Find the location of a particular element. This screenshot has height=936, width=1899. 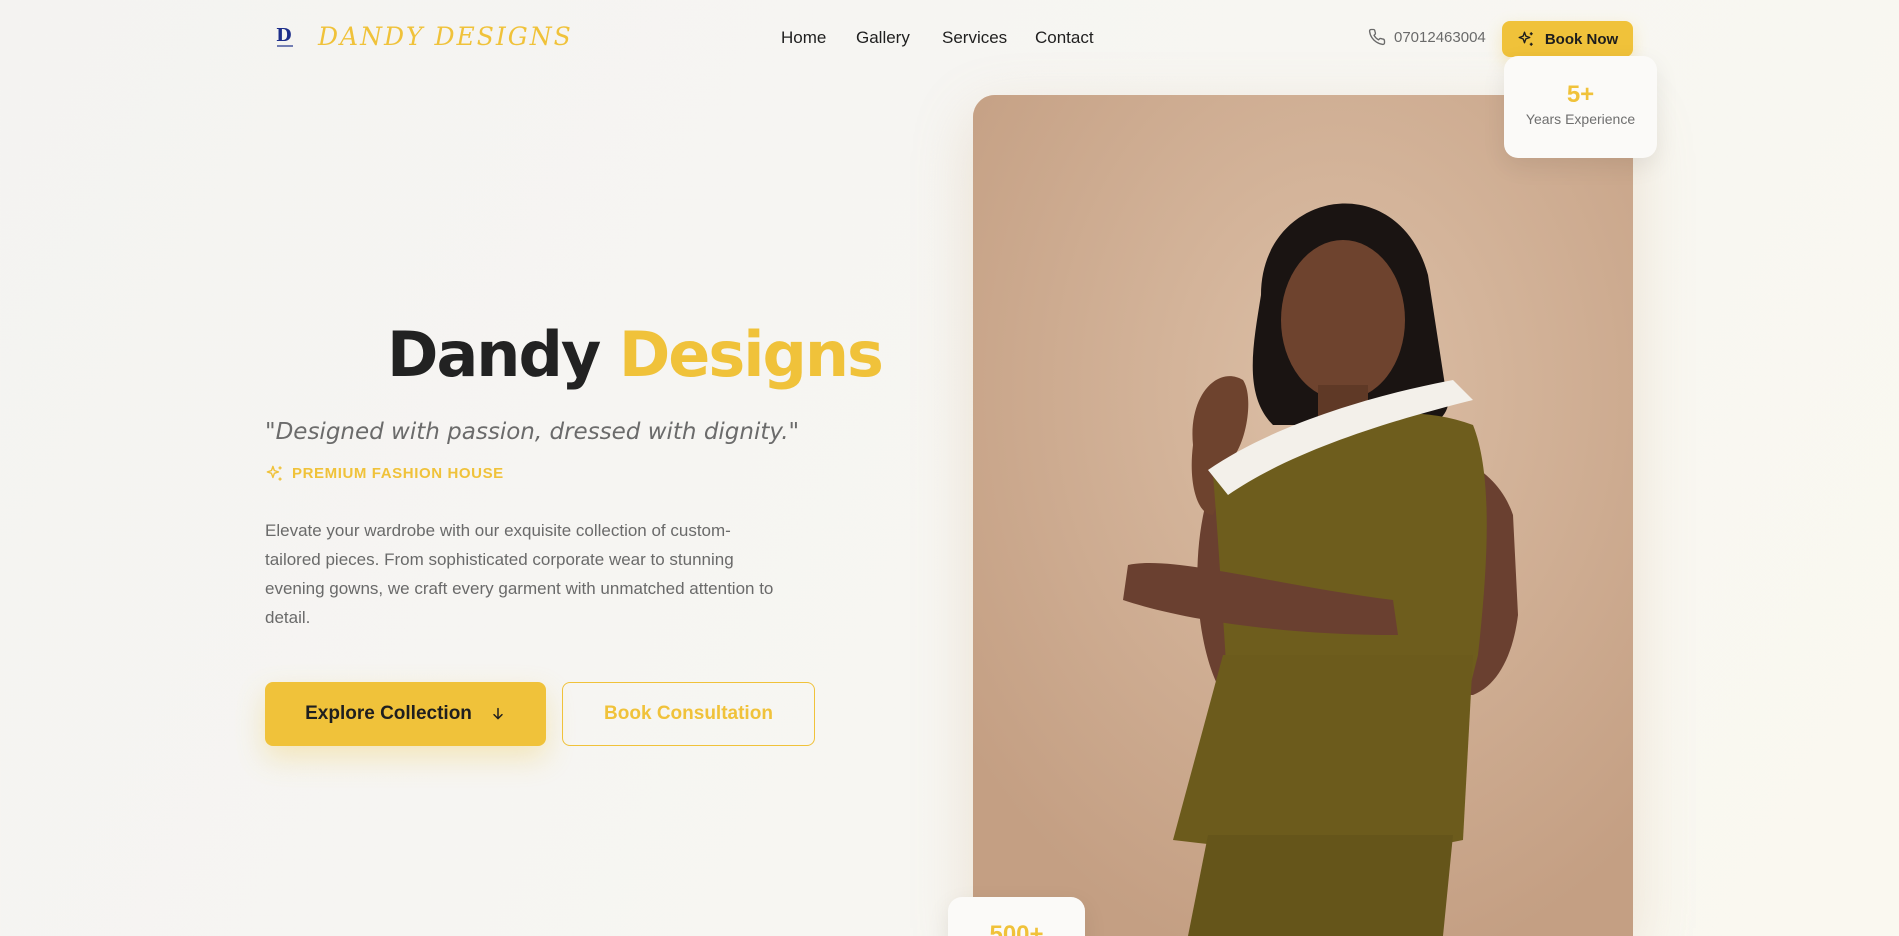

premium-badge: PREMIUM FASHION HOUSE is located at coordinates (384, 473).